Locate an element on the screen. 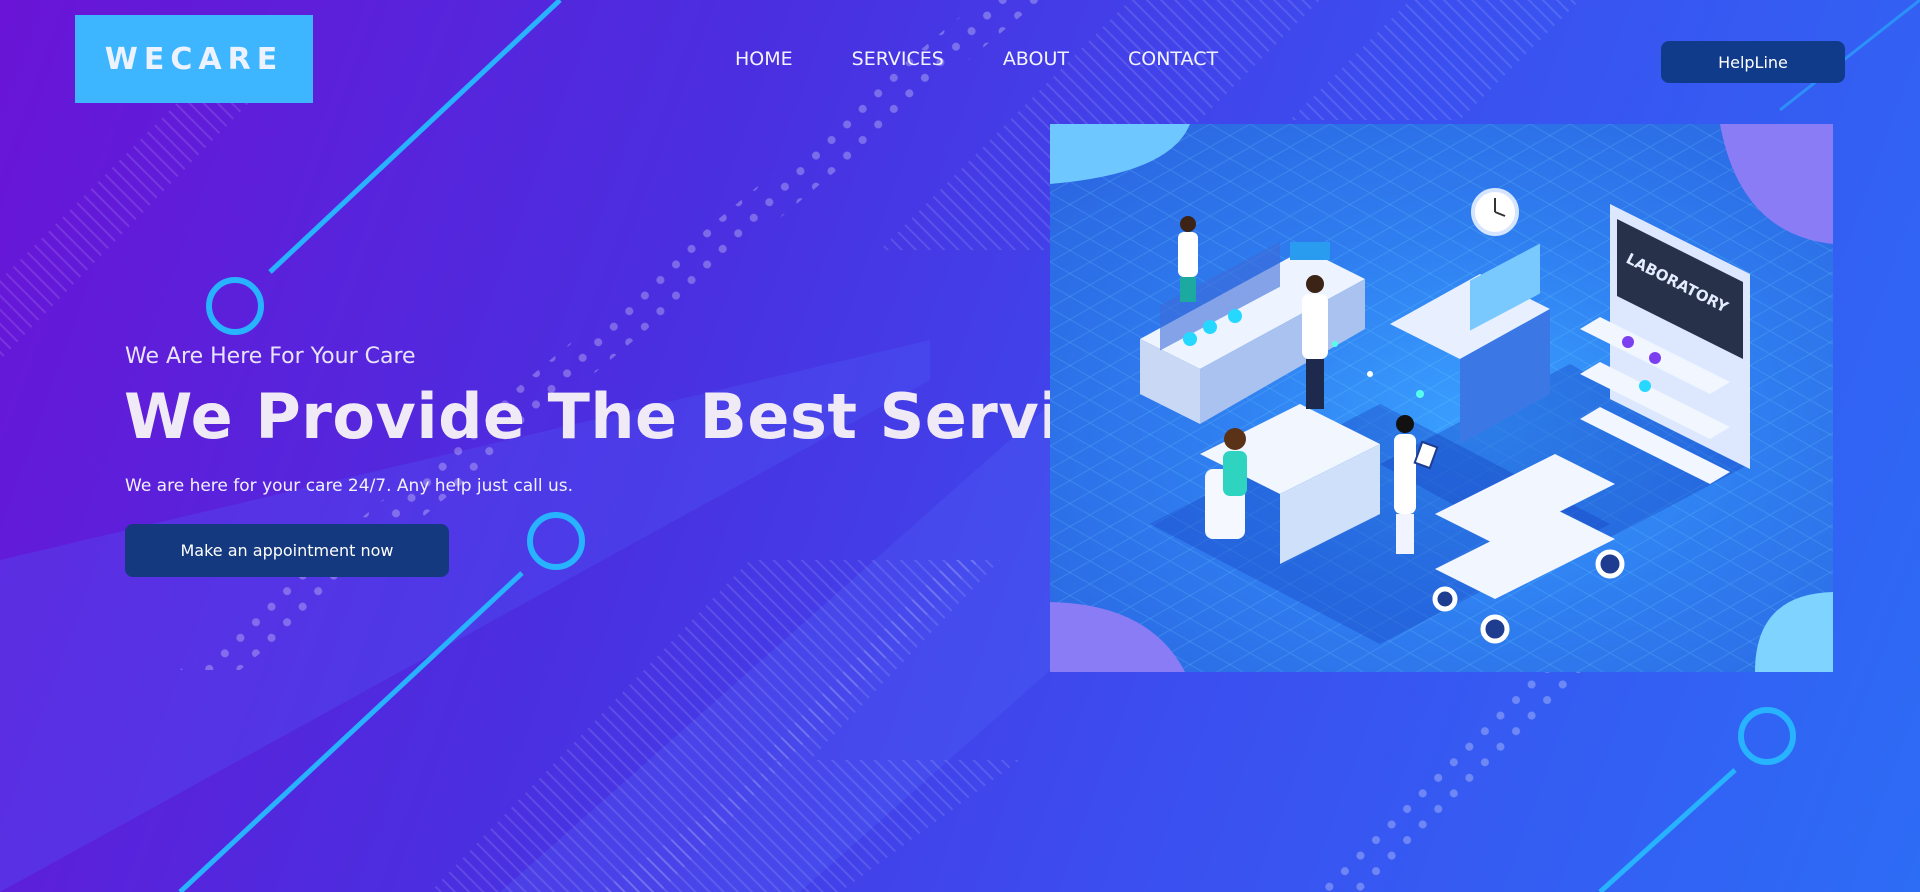  main-nav: HOME SERVICES ABOUT CONTACT is located at coordinates (976, 59).